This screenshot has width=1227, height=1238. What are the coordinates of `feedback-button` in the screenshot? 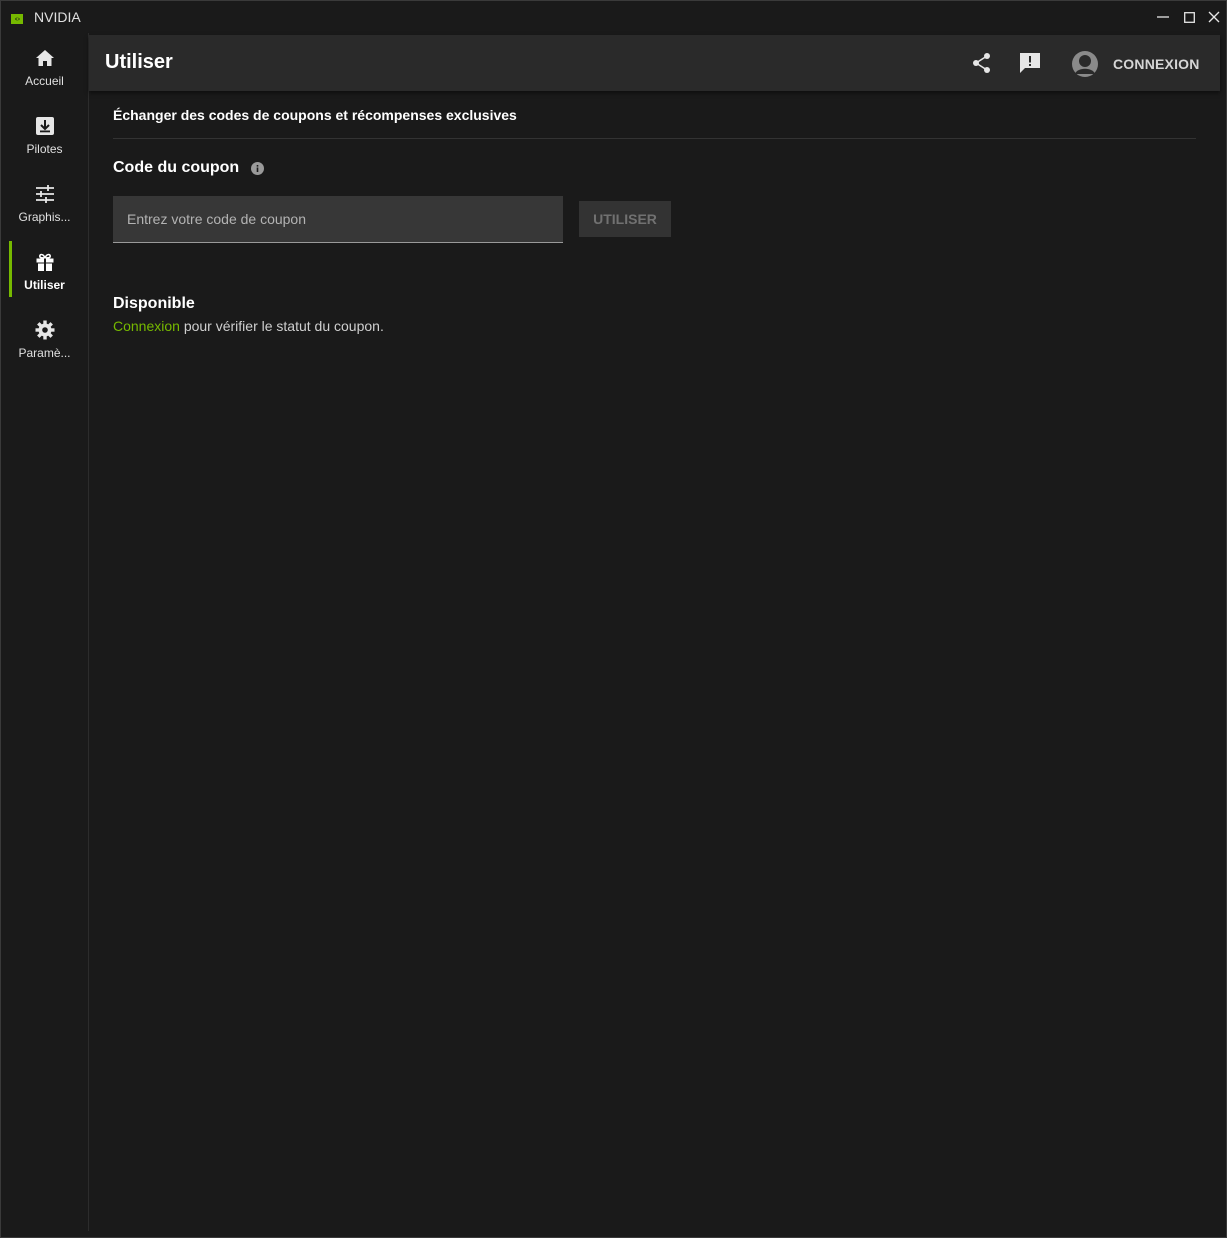 It's located at (1030, 63).